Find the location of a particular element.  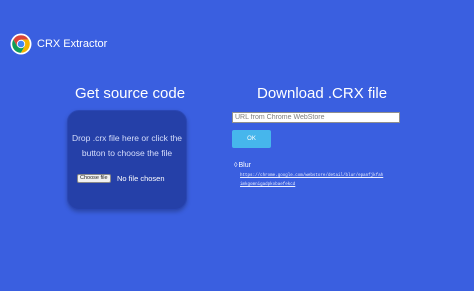

file-input: Choose file No file chosen is located at coordinates (121, 179).